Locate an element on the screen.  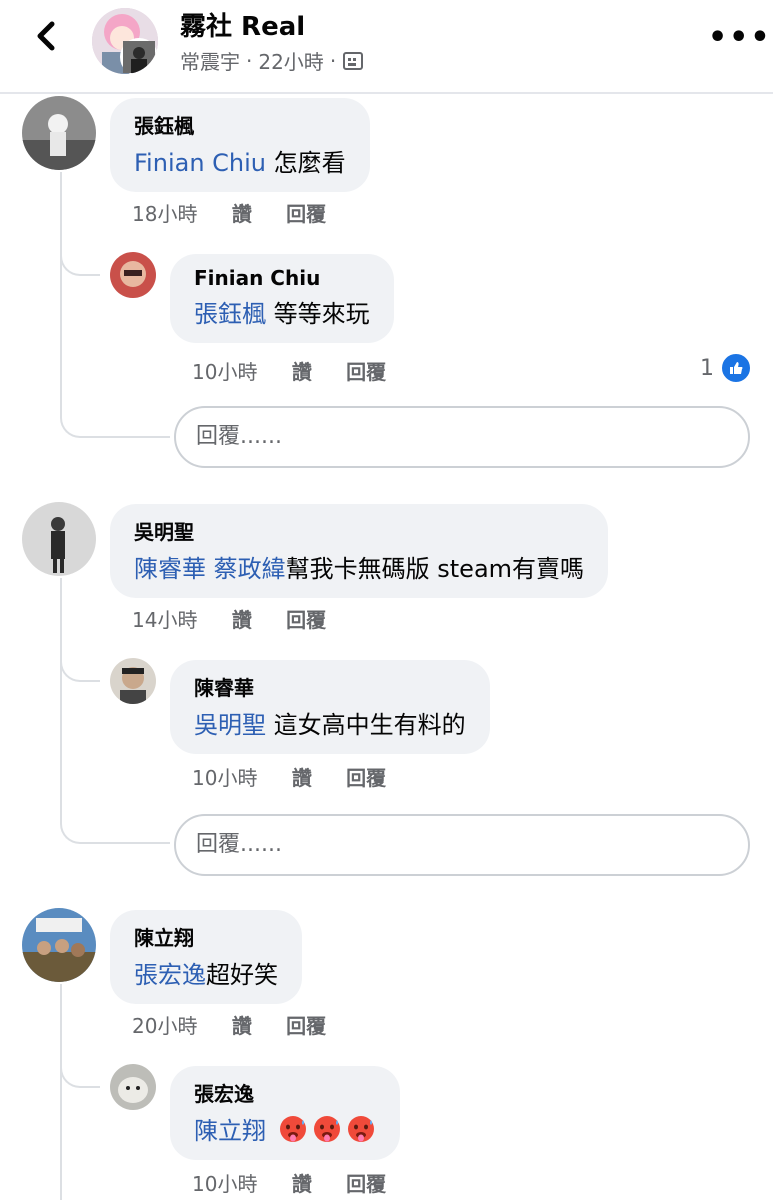
page-title: 霧社 Real is located at coordinates (242, 24).